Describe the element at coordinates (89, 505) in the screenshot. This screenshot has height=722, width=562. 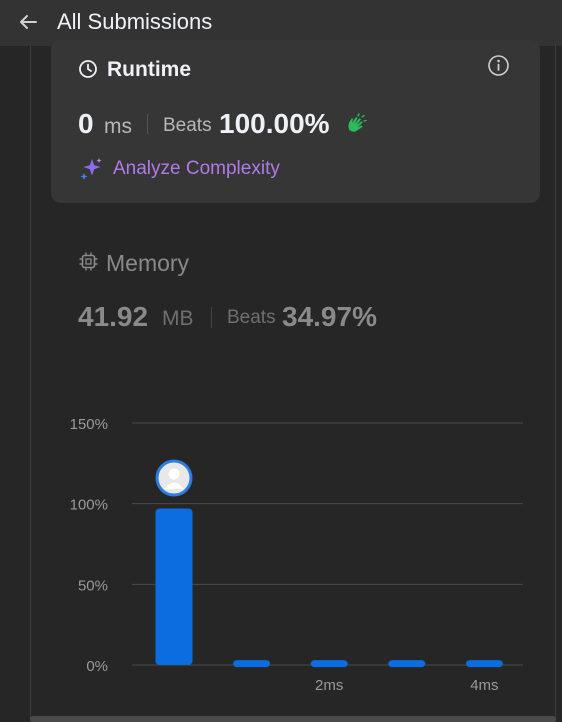
I see `y-tick-label: 100%` at that location.